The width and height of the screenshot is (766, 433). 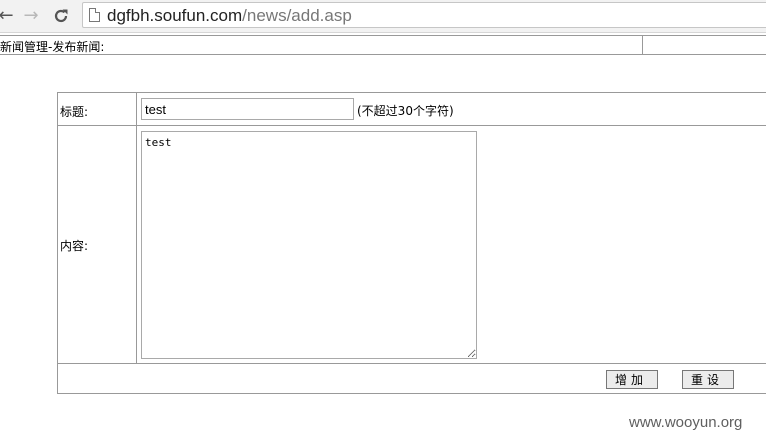 I want to click on page-header-bar: 新闻管理-发布新闻:, so click(x=383, y=45).